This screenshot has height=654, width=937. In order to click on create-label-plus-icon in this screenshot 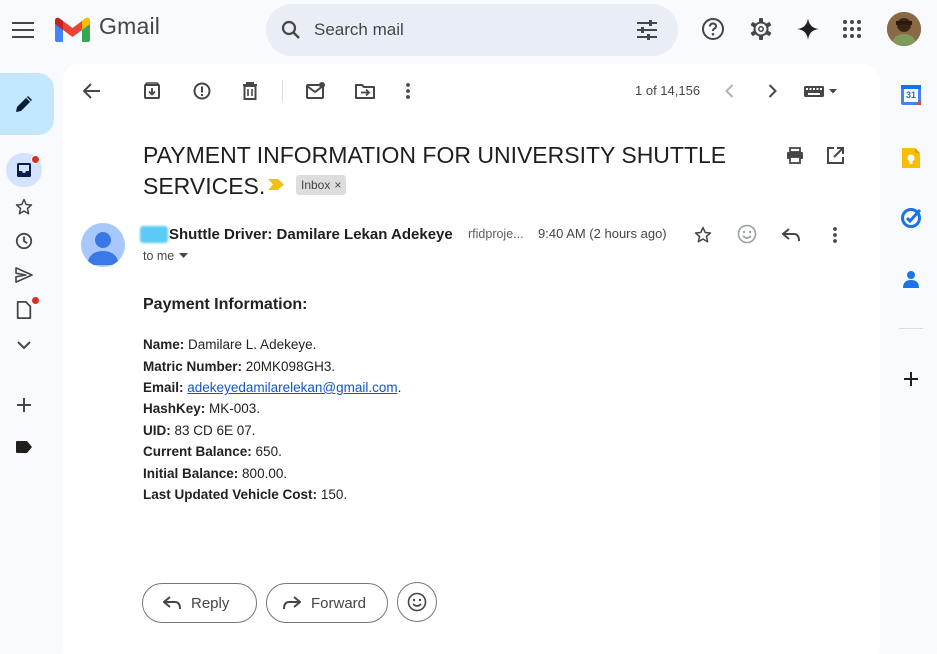, I will do `click(24, 405)`.